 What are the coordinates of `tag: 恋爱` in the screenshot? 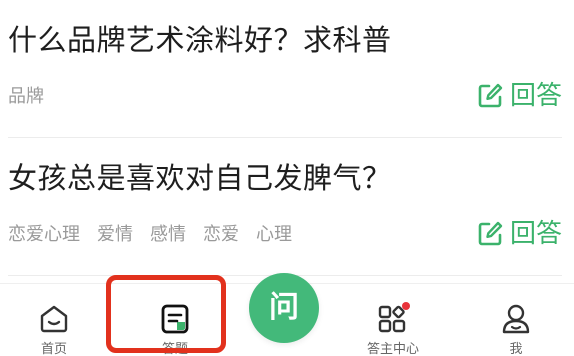 It's located at (221, 235).